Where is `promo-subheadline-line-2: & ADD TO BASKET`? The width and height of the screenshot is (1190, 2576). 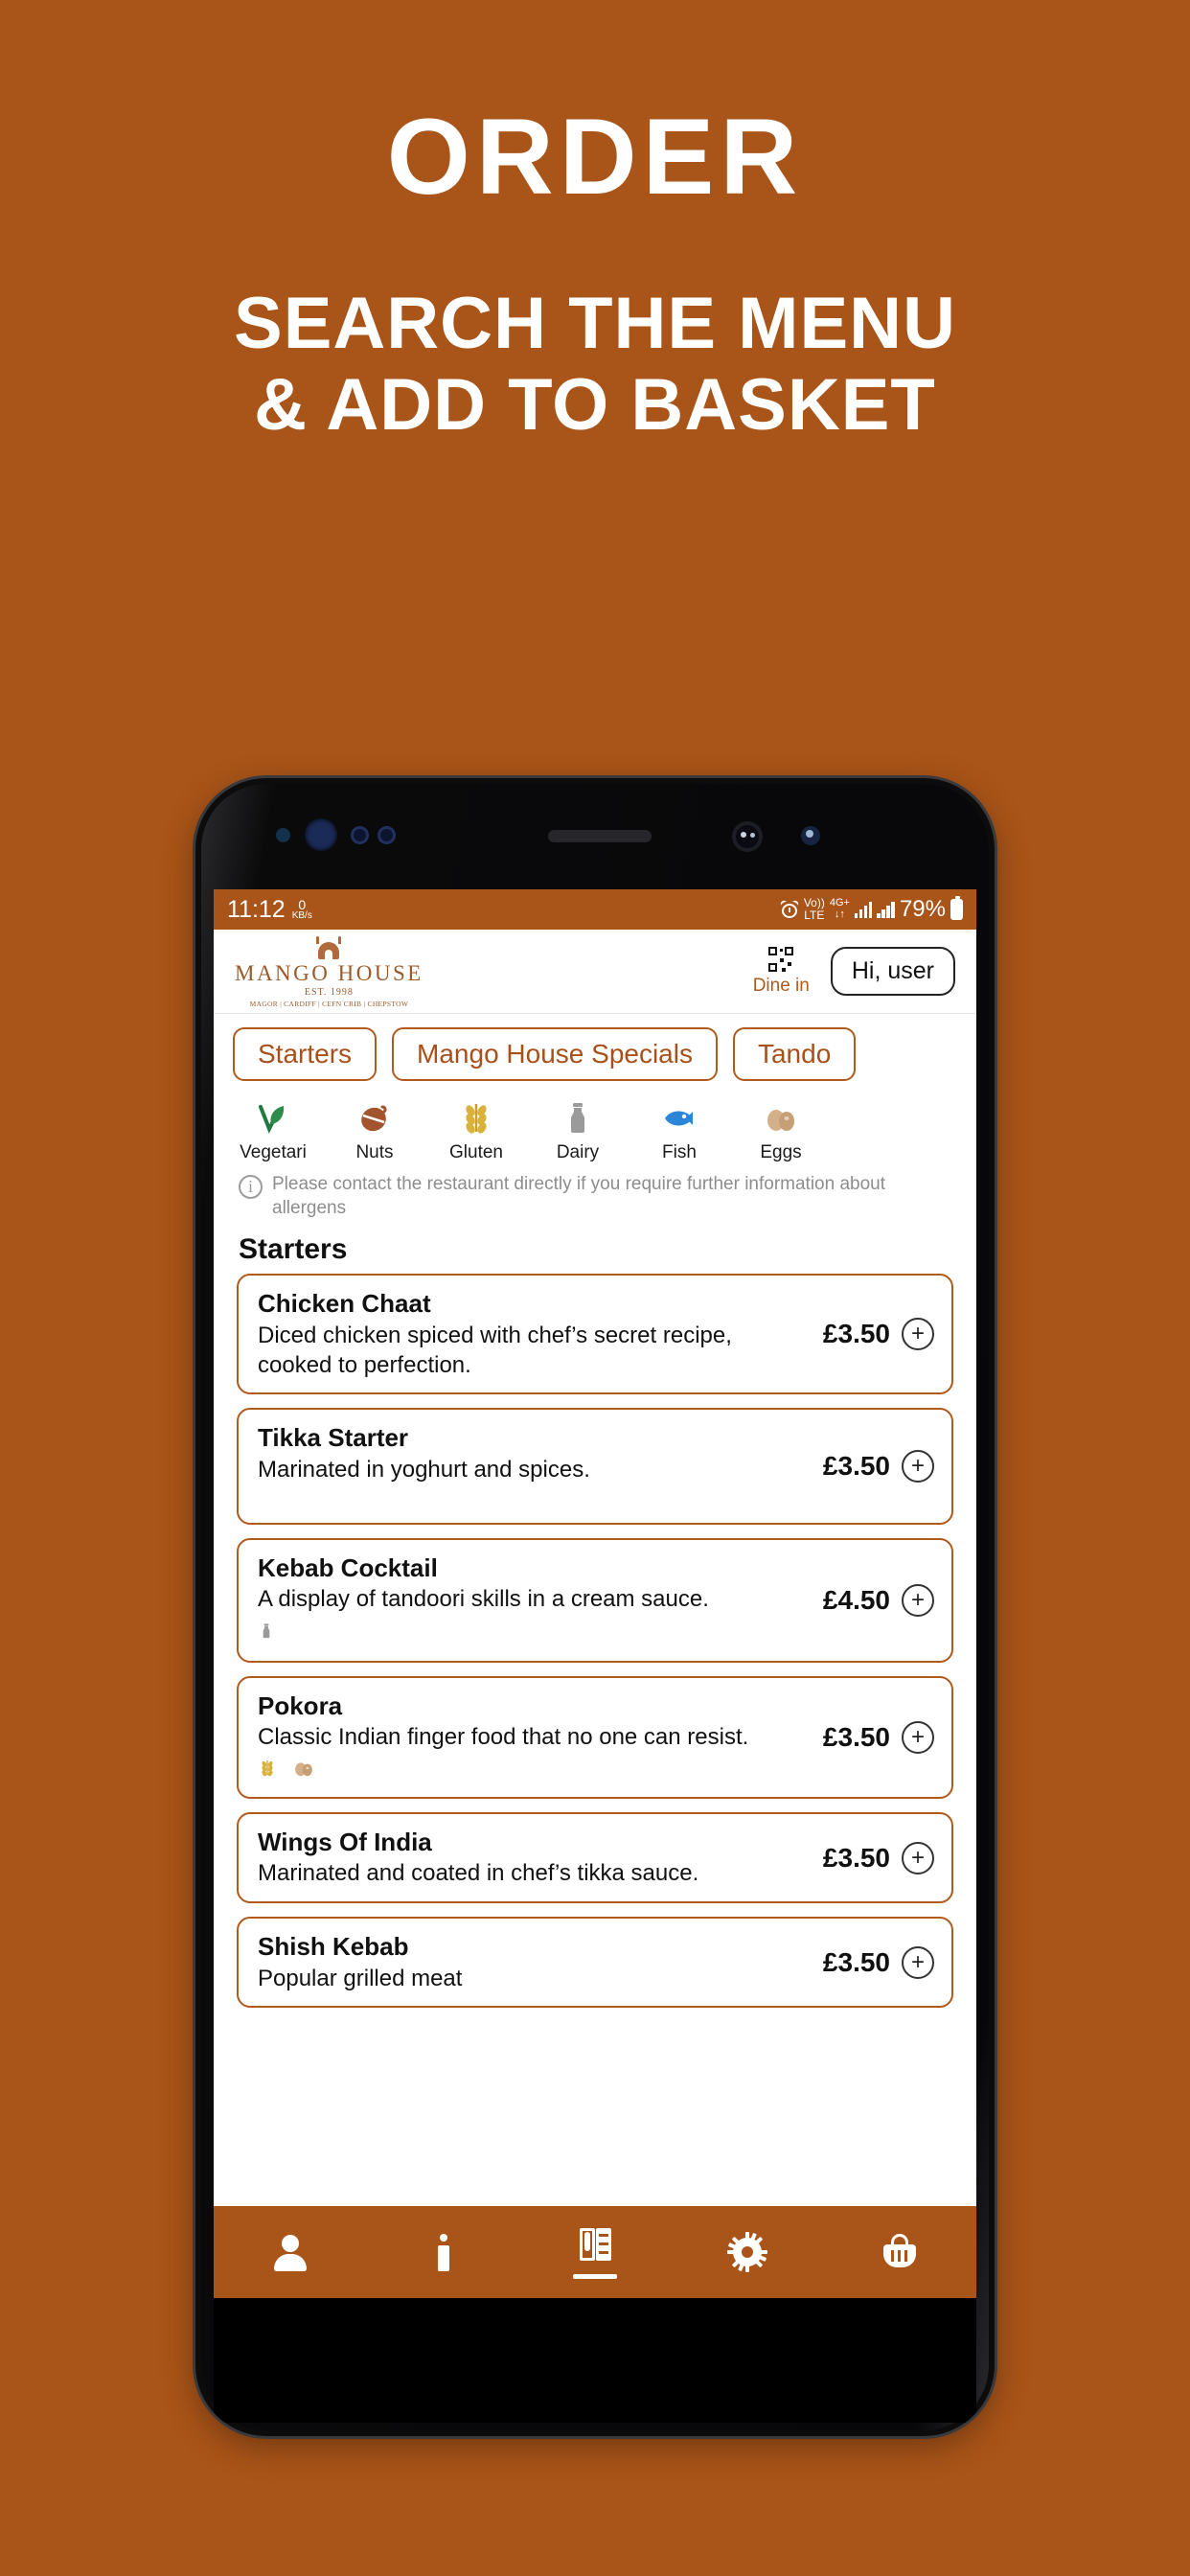
promo-subheadline-line-2: & ADD TO BASKET is located at coordinates (595, 405).